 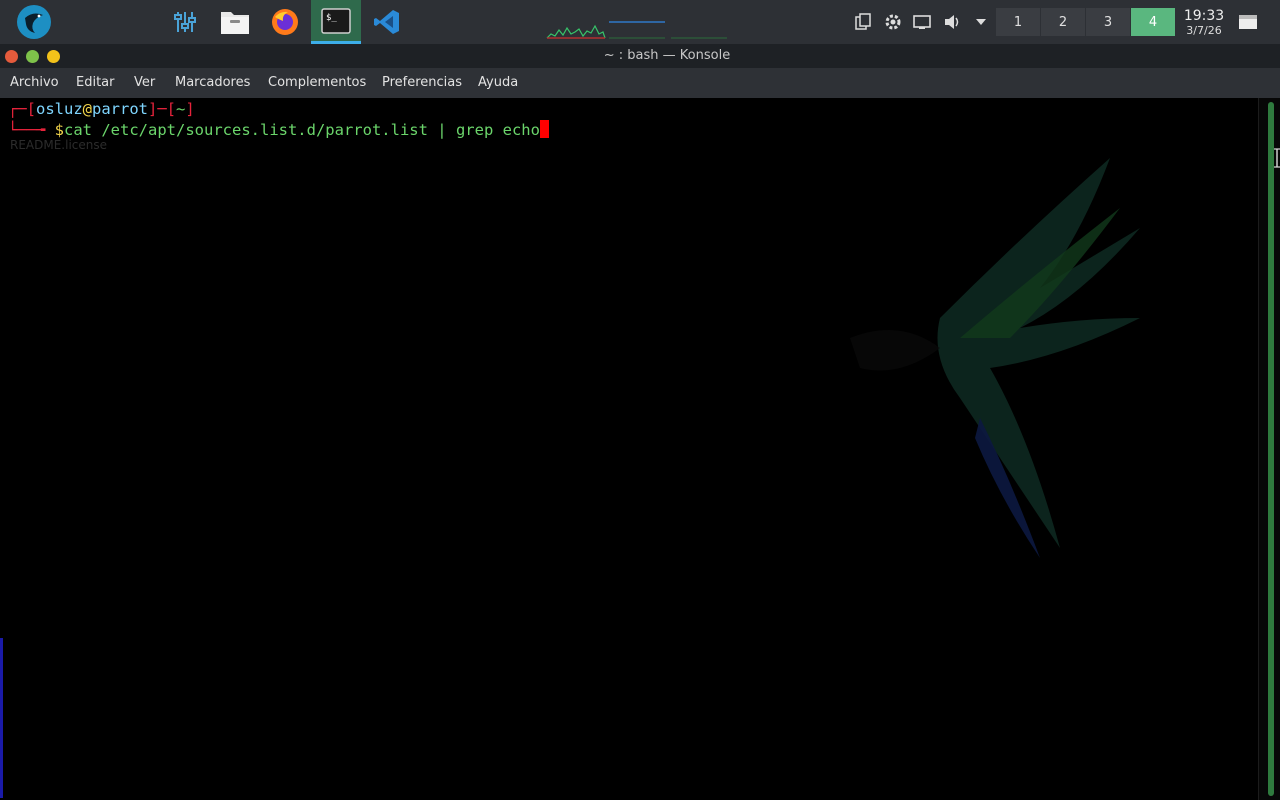 What do you see at coordinates (185, 22) in the screenshot?
I see `settings-sliders-icon` at bounding box center [185, 22].